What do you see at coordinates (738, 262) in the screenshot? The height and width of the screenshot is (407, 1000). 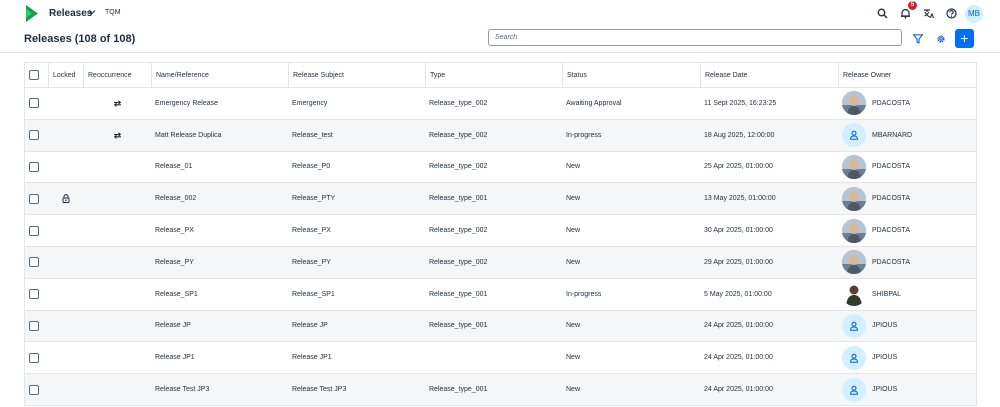 I see `date-cell: 29 Apr 2025, 01:00:00` at bounding box center [738, 262].